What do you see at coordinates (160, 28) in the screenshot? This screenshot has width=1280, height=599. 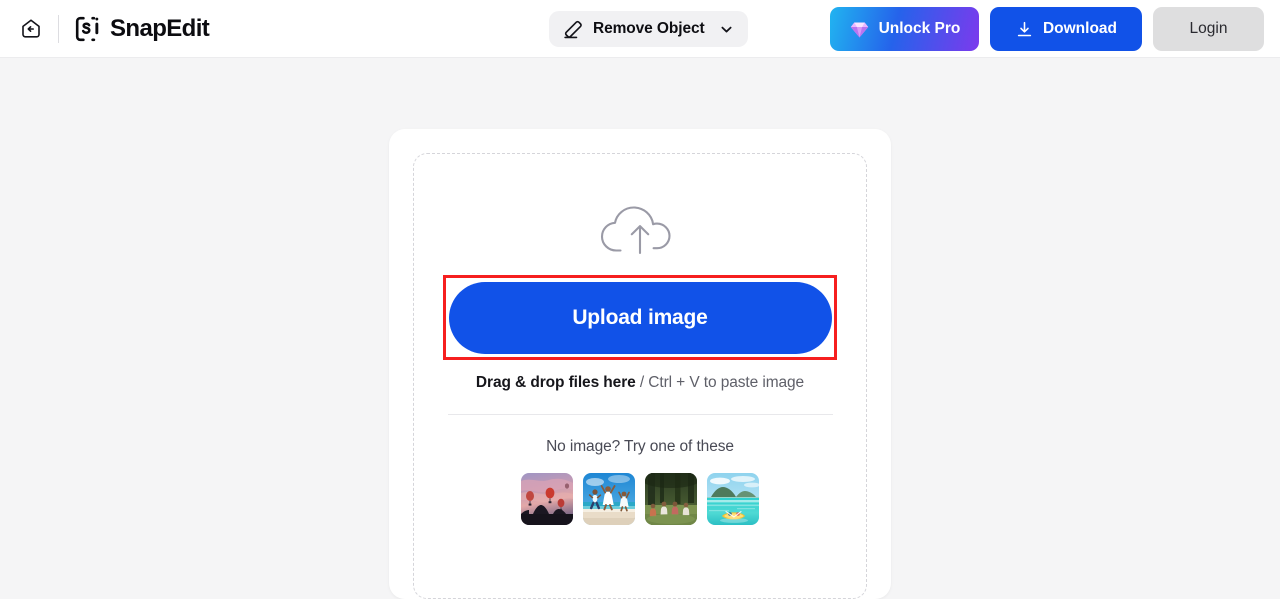 I see `brand-name: SnapEdit` at bounding box center [160, 28].